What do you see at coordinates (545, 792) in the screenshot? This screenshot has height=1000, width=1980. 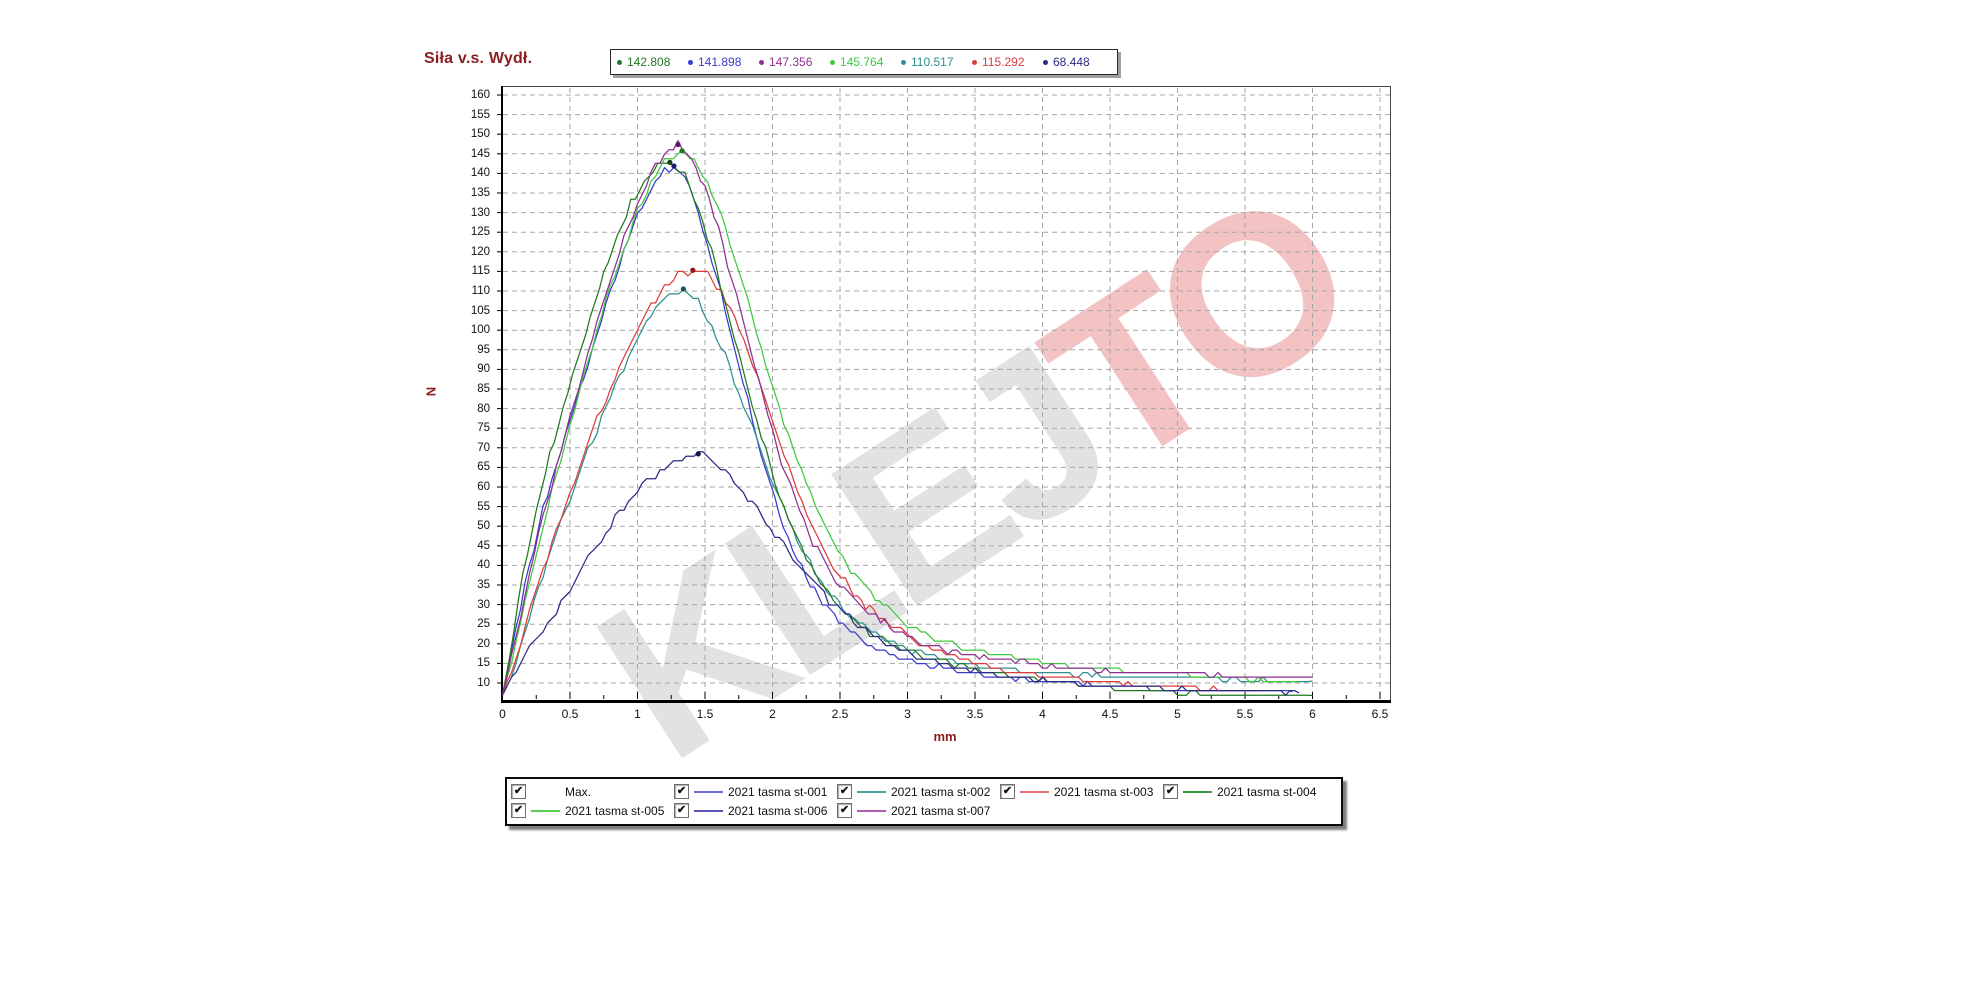 I see `legend-line-spacer` at bounding box center [545, 792].